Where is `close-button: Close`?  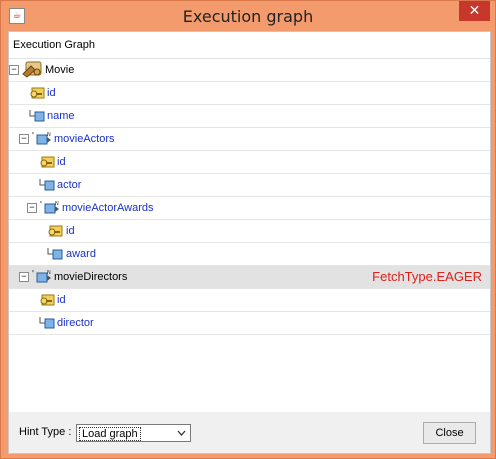 close-button: Close is located at coordinates (449, 433).